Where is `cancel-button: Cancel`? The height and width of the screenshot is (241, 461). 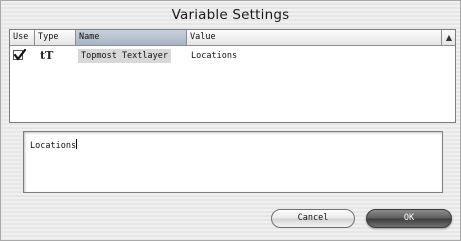 cancel-button: Cancel is located at coordinates (313, 218).